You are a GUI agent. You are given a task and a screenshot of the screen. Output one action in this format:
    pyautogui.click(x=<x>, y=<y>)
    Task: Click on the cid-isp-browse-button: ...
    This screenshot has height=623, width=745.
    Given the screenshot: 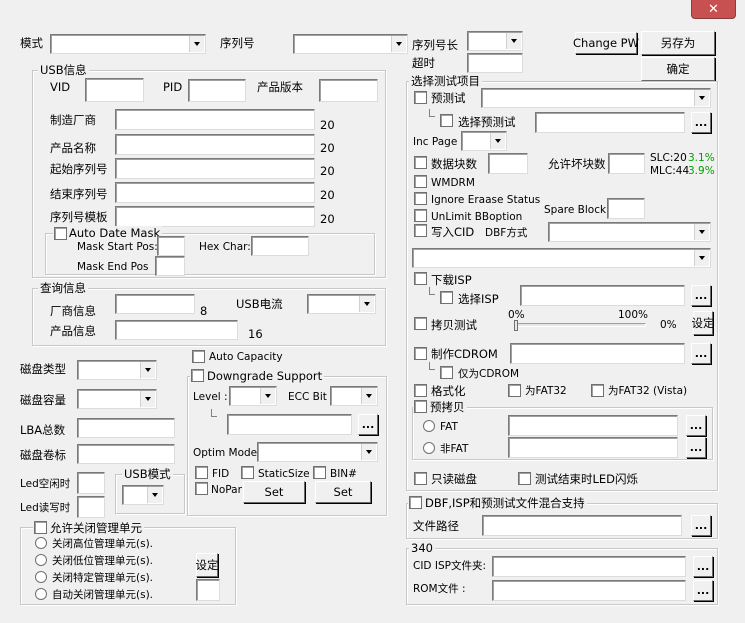 What is the action you would take?
    pyautogui.click(x=703, y=566)
    